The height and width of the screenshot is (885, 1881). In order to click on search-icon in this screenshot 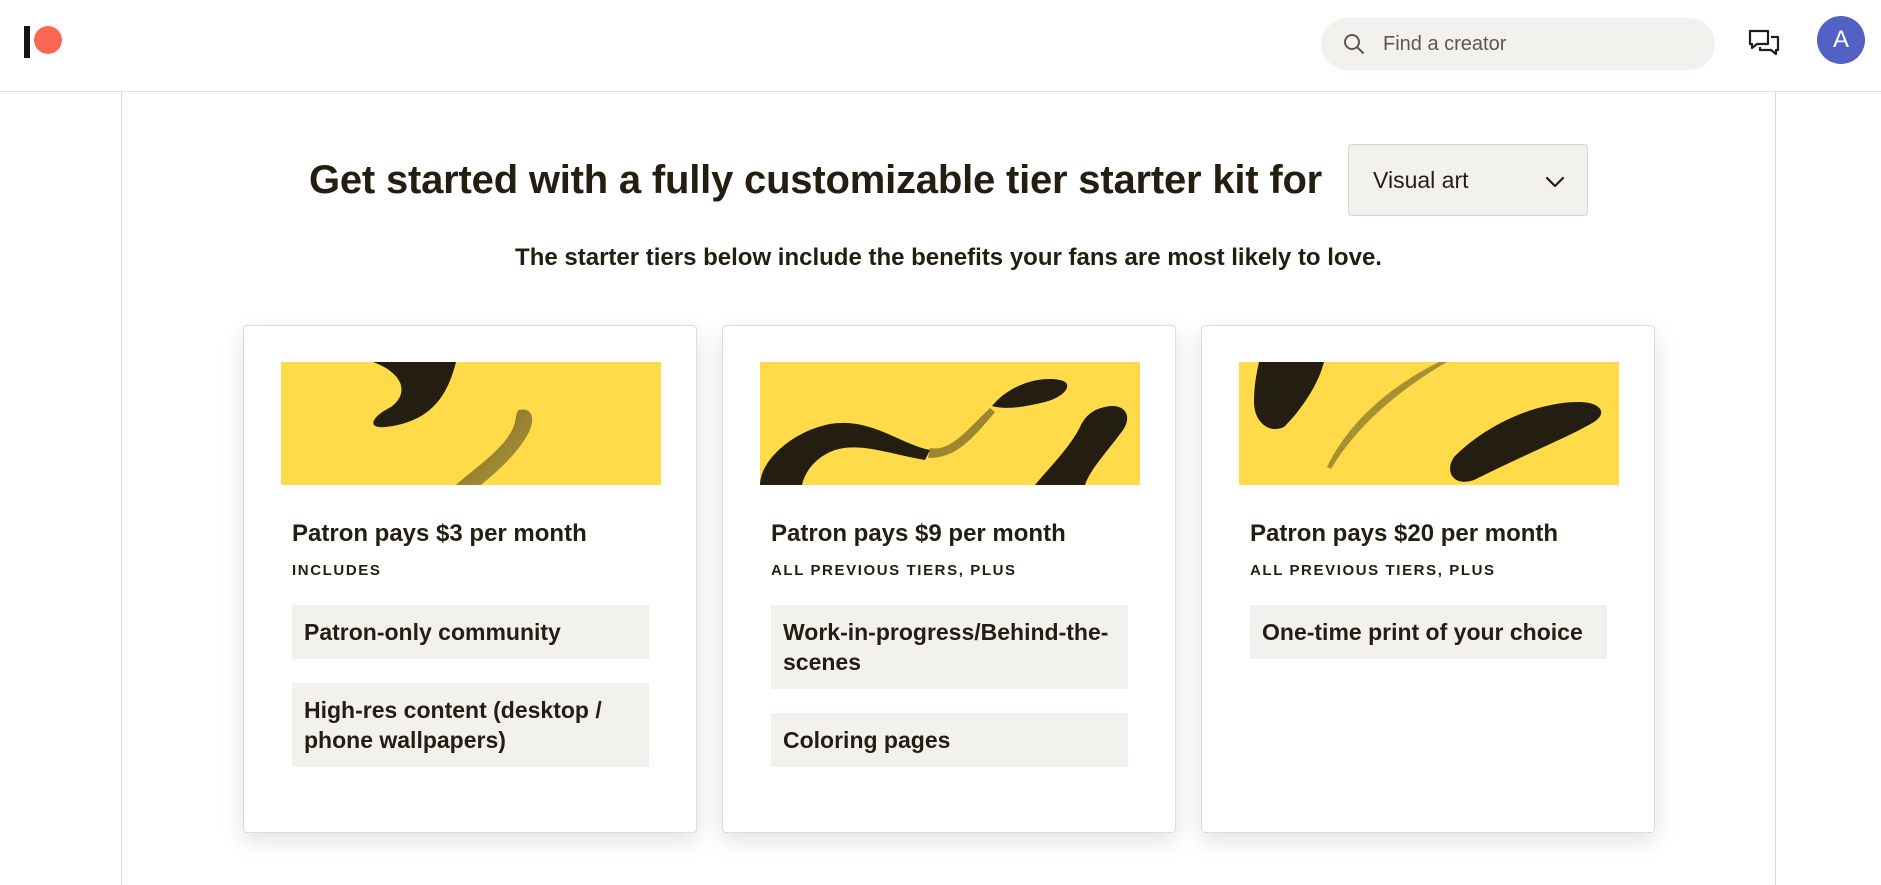, I will do `click(1354, 44)`.